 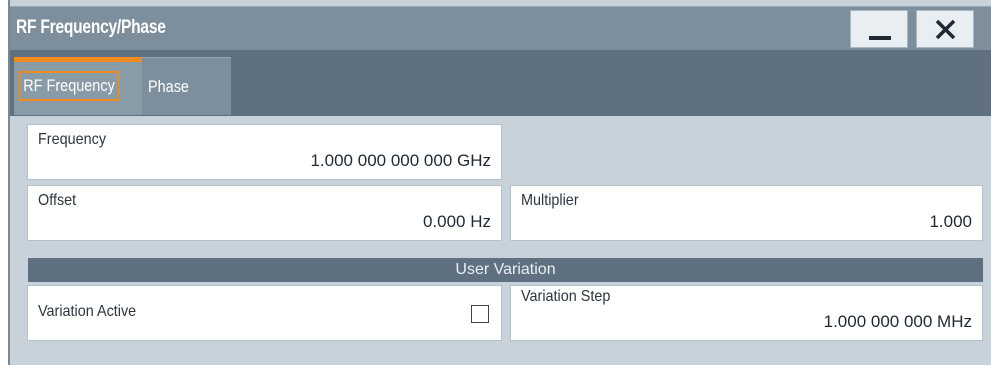 I want to click on variation-step-field: Variation Step 1.000 000 000 MHz, so click(x=746, y=313).